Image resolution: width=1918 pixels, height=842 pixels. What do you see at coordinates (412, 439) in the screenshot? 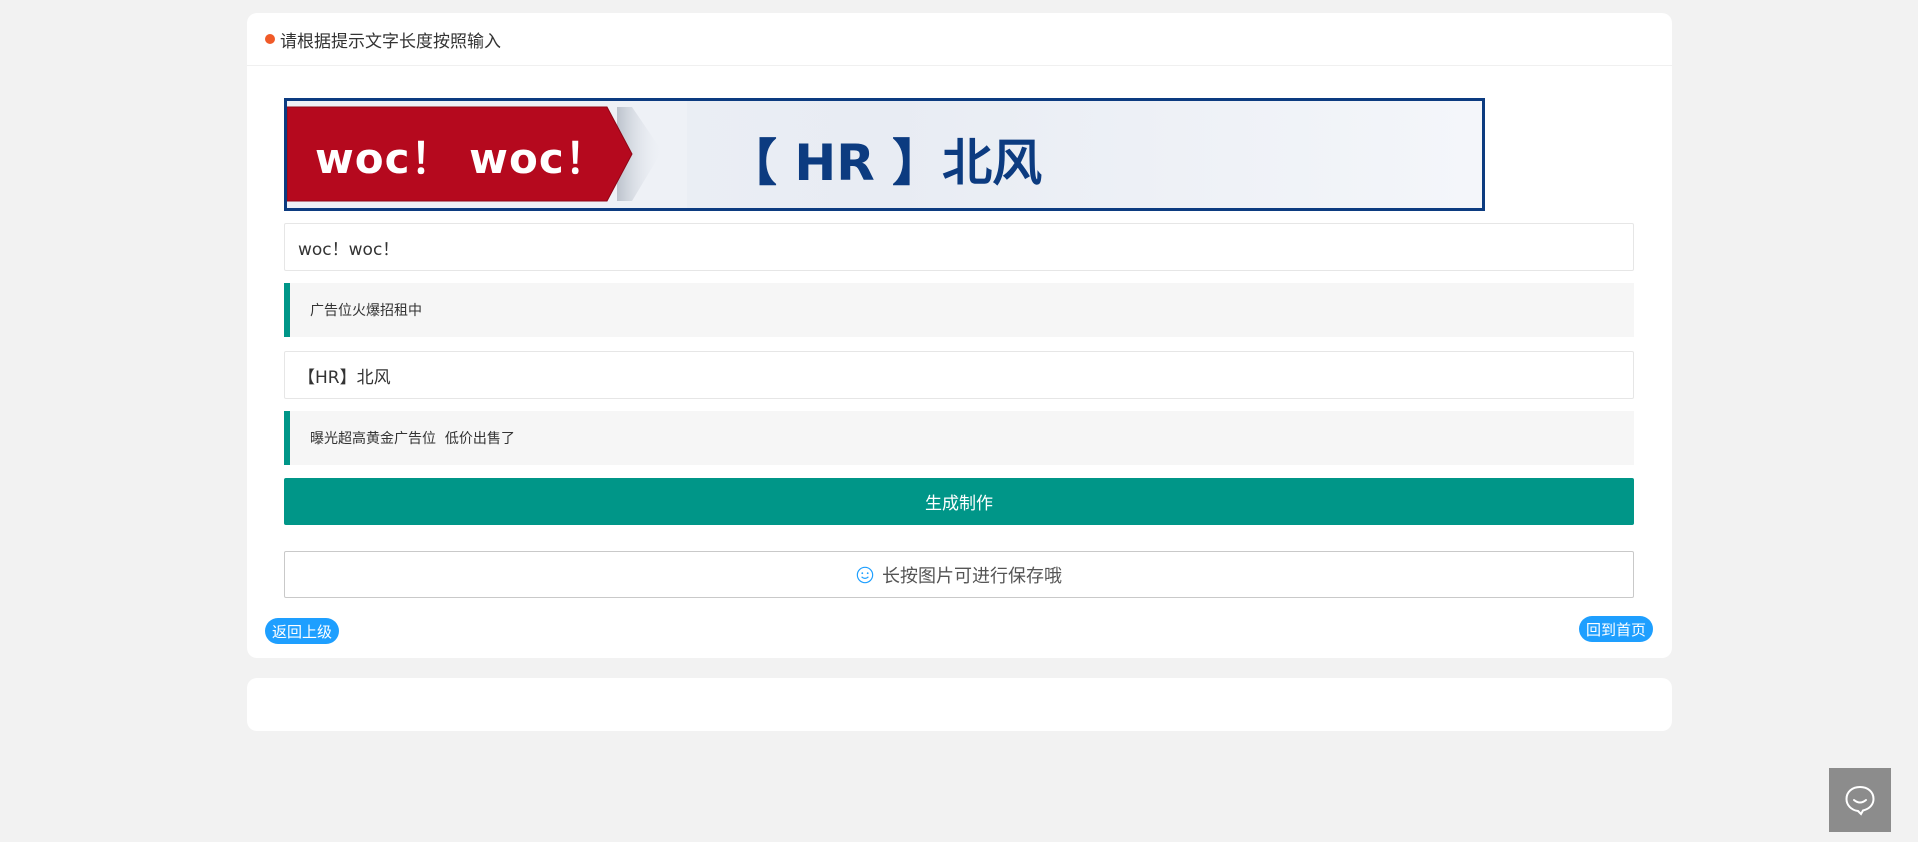
I see `tip-text-2: 曝光超高黄金广告位 低价出售了` at bounding box center [412, 439].